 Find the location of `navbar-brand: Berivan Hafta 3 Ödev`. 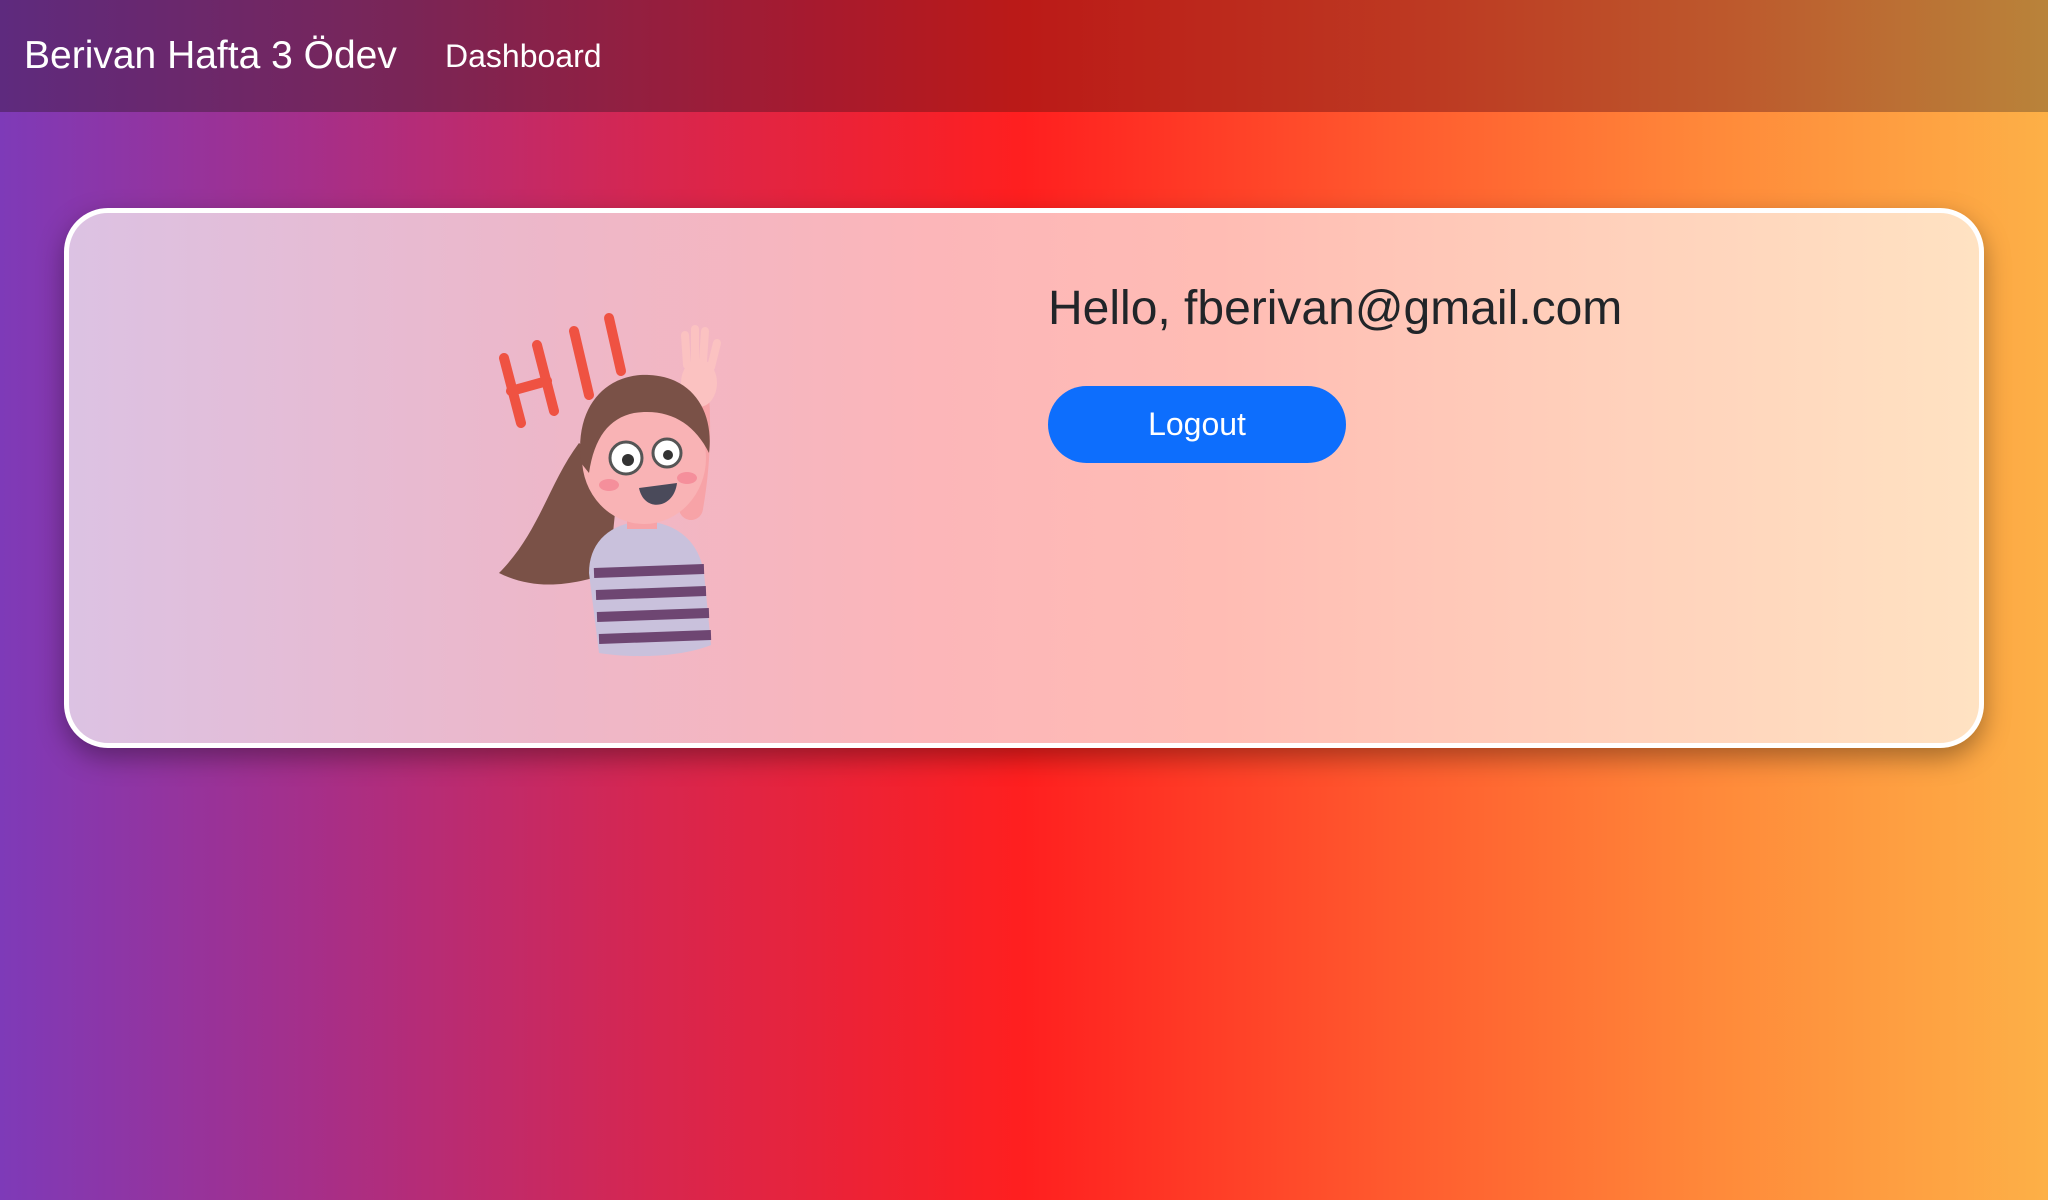

navbar-brand: Berivan Hafta 3 Ödev is located at coordinates (210, 56).